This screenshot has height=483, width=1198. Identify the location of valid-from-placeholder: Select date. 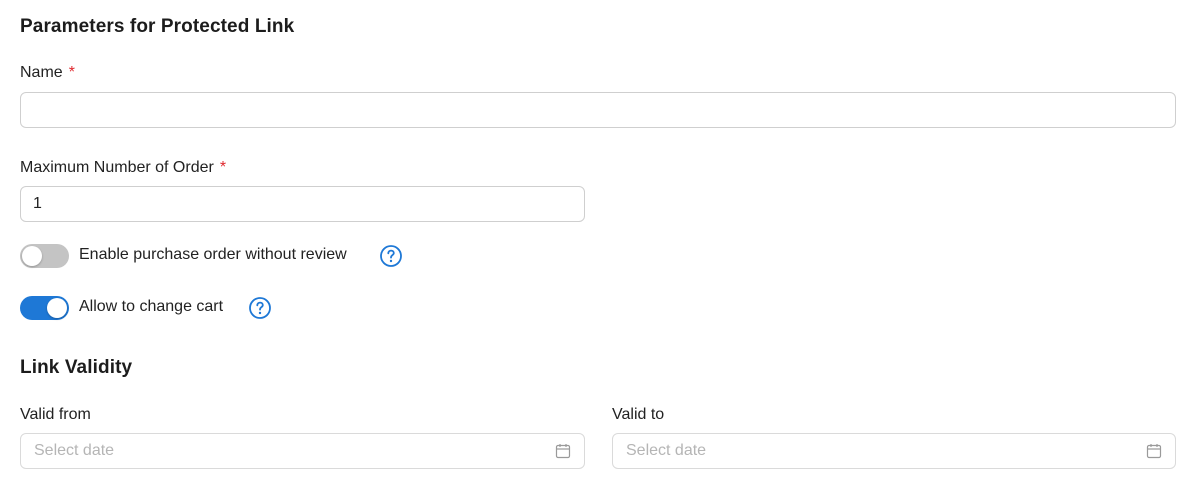
(74, 450).